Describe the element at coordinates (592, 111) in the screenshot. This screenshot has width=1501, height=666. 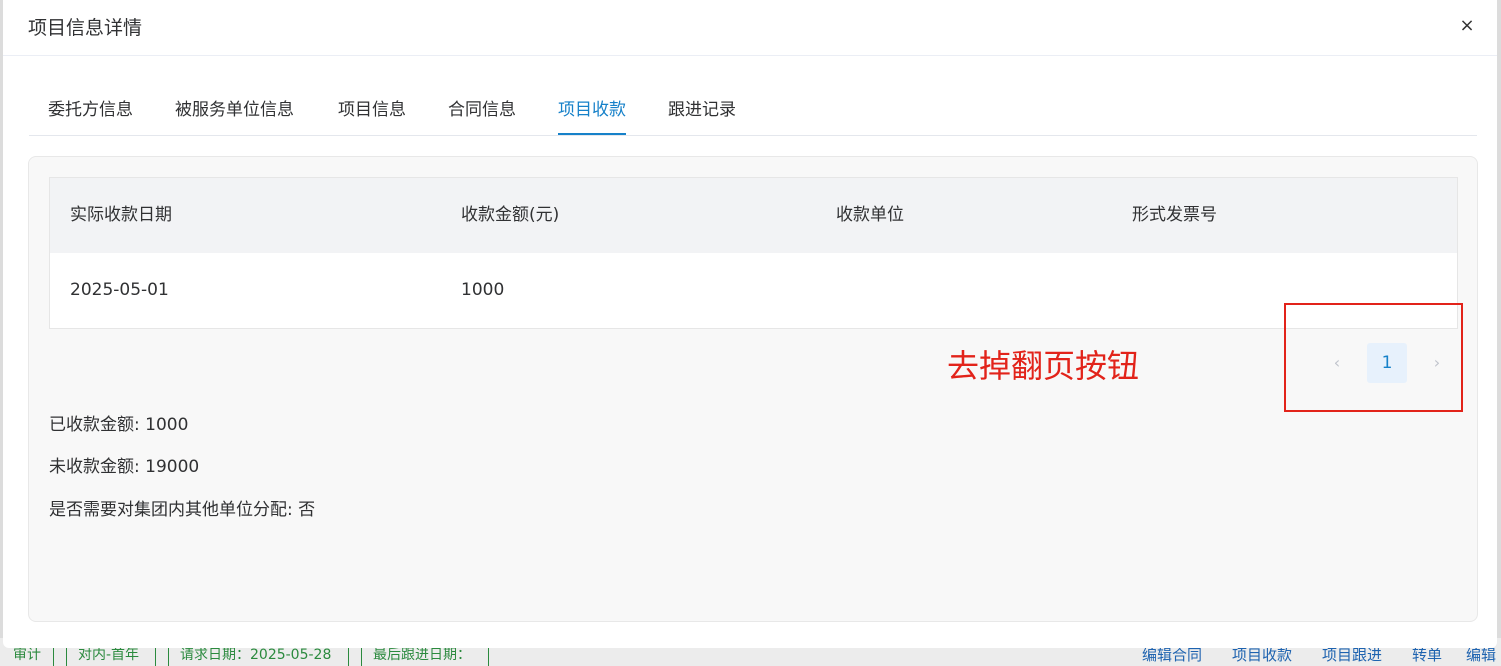
I see `tab-project-payment: 项目收款` at that location.